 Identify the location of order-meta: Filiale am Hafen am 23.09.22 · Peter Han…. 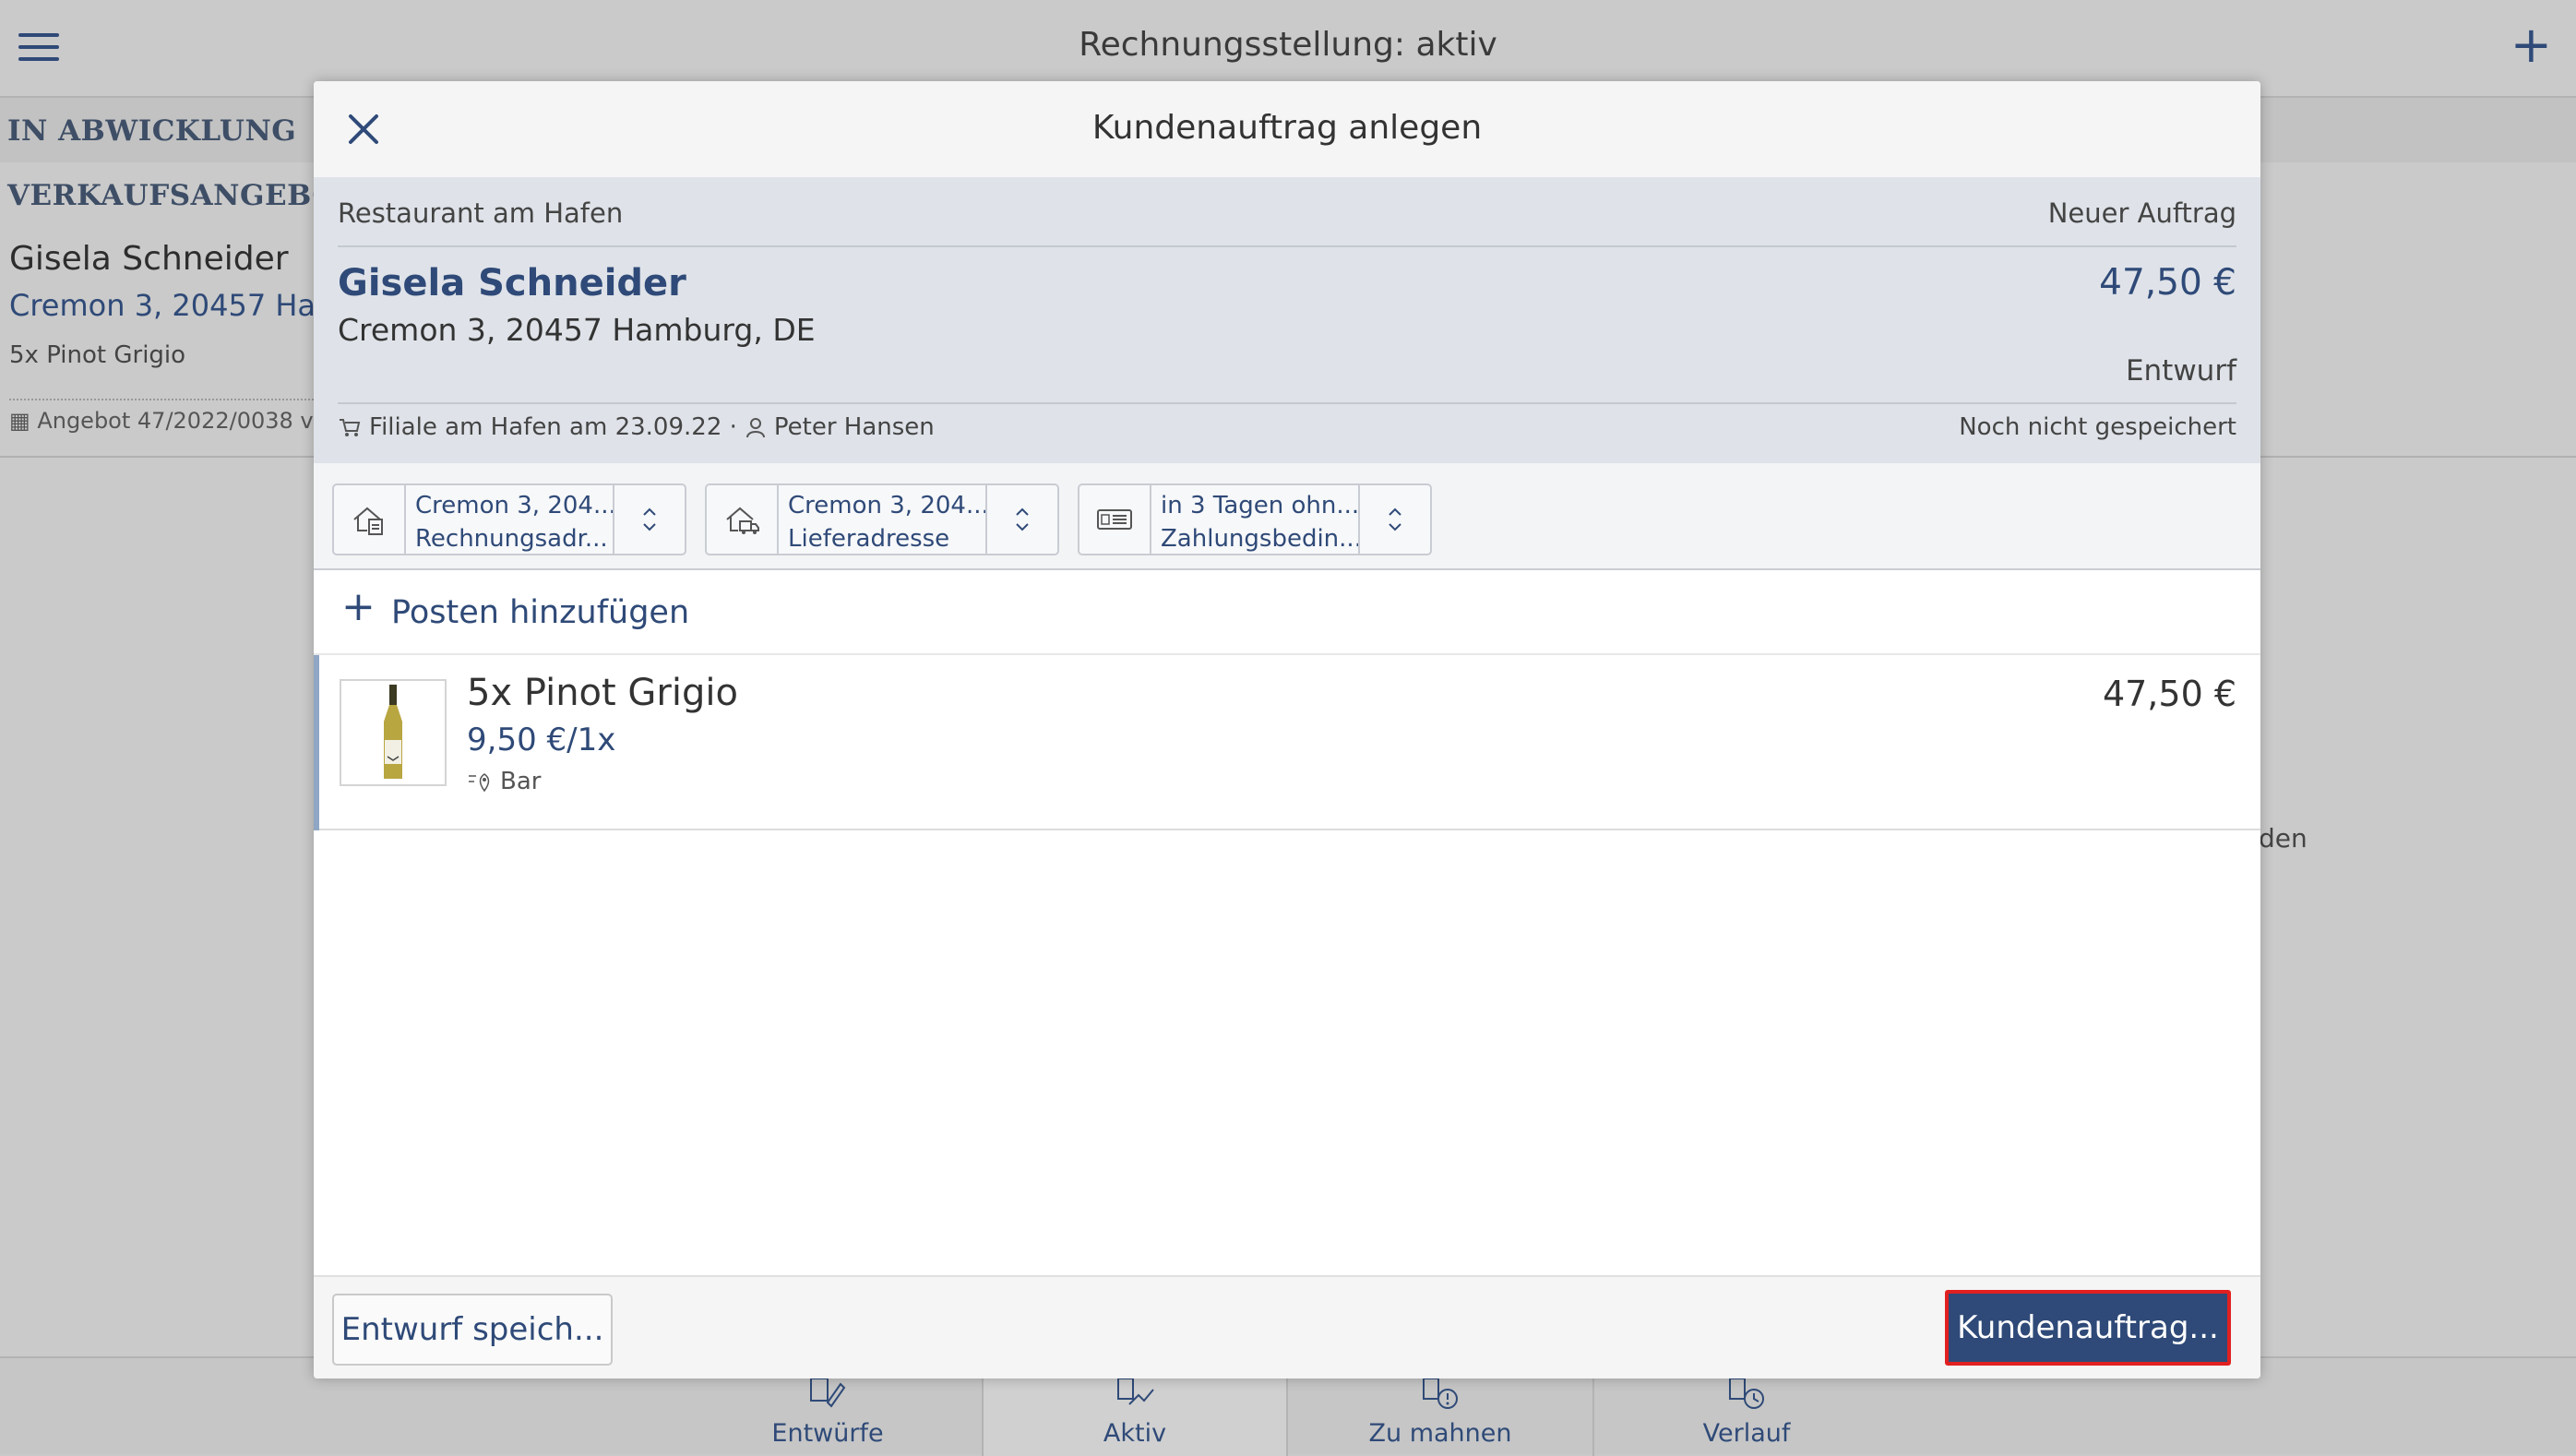
(636, 427).